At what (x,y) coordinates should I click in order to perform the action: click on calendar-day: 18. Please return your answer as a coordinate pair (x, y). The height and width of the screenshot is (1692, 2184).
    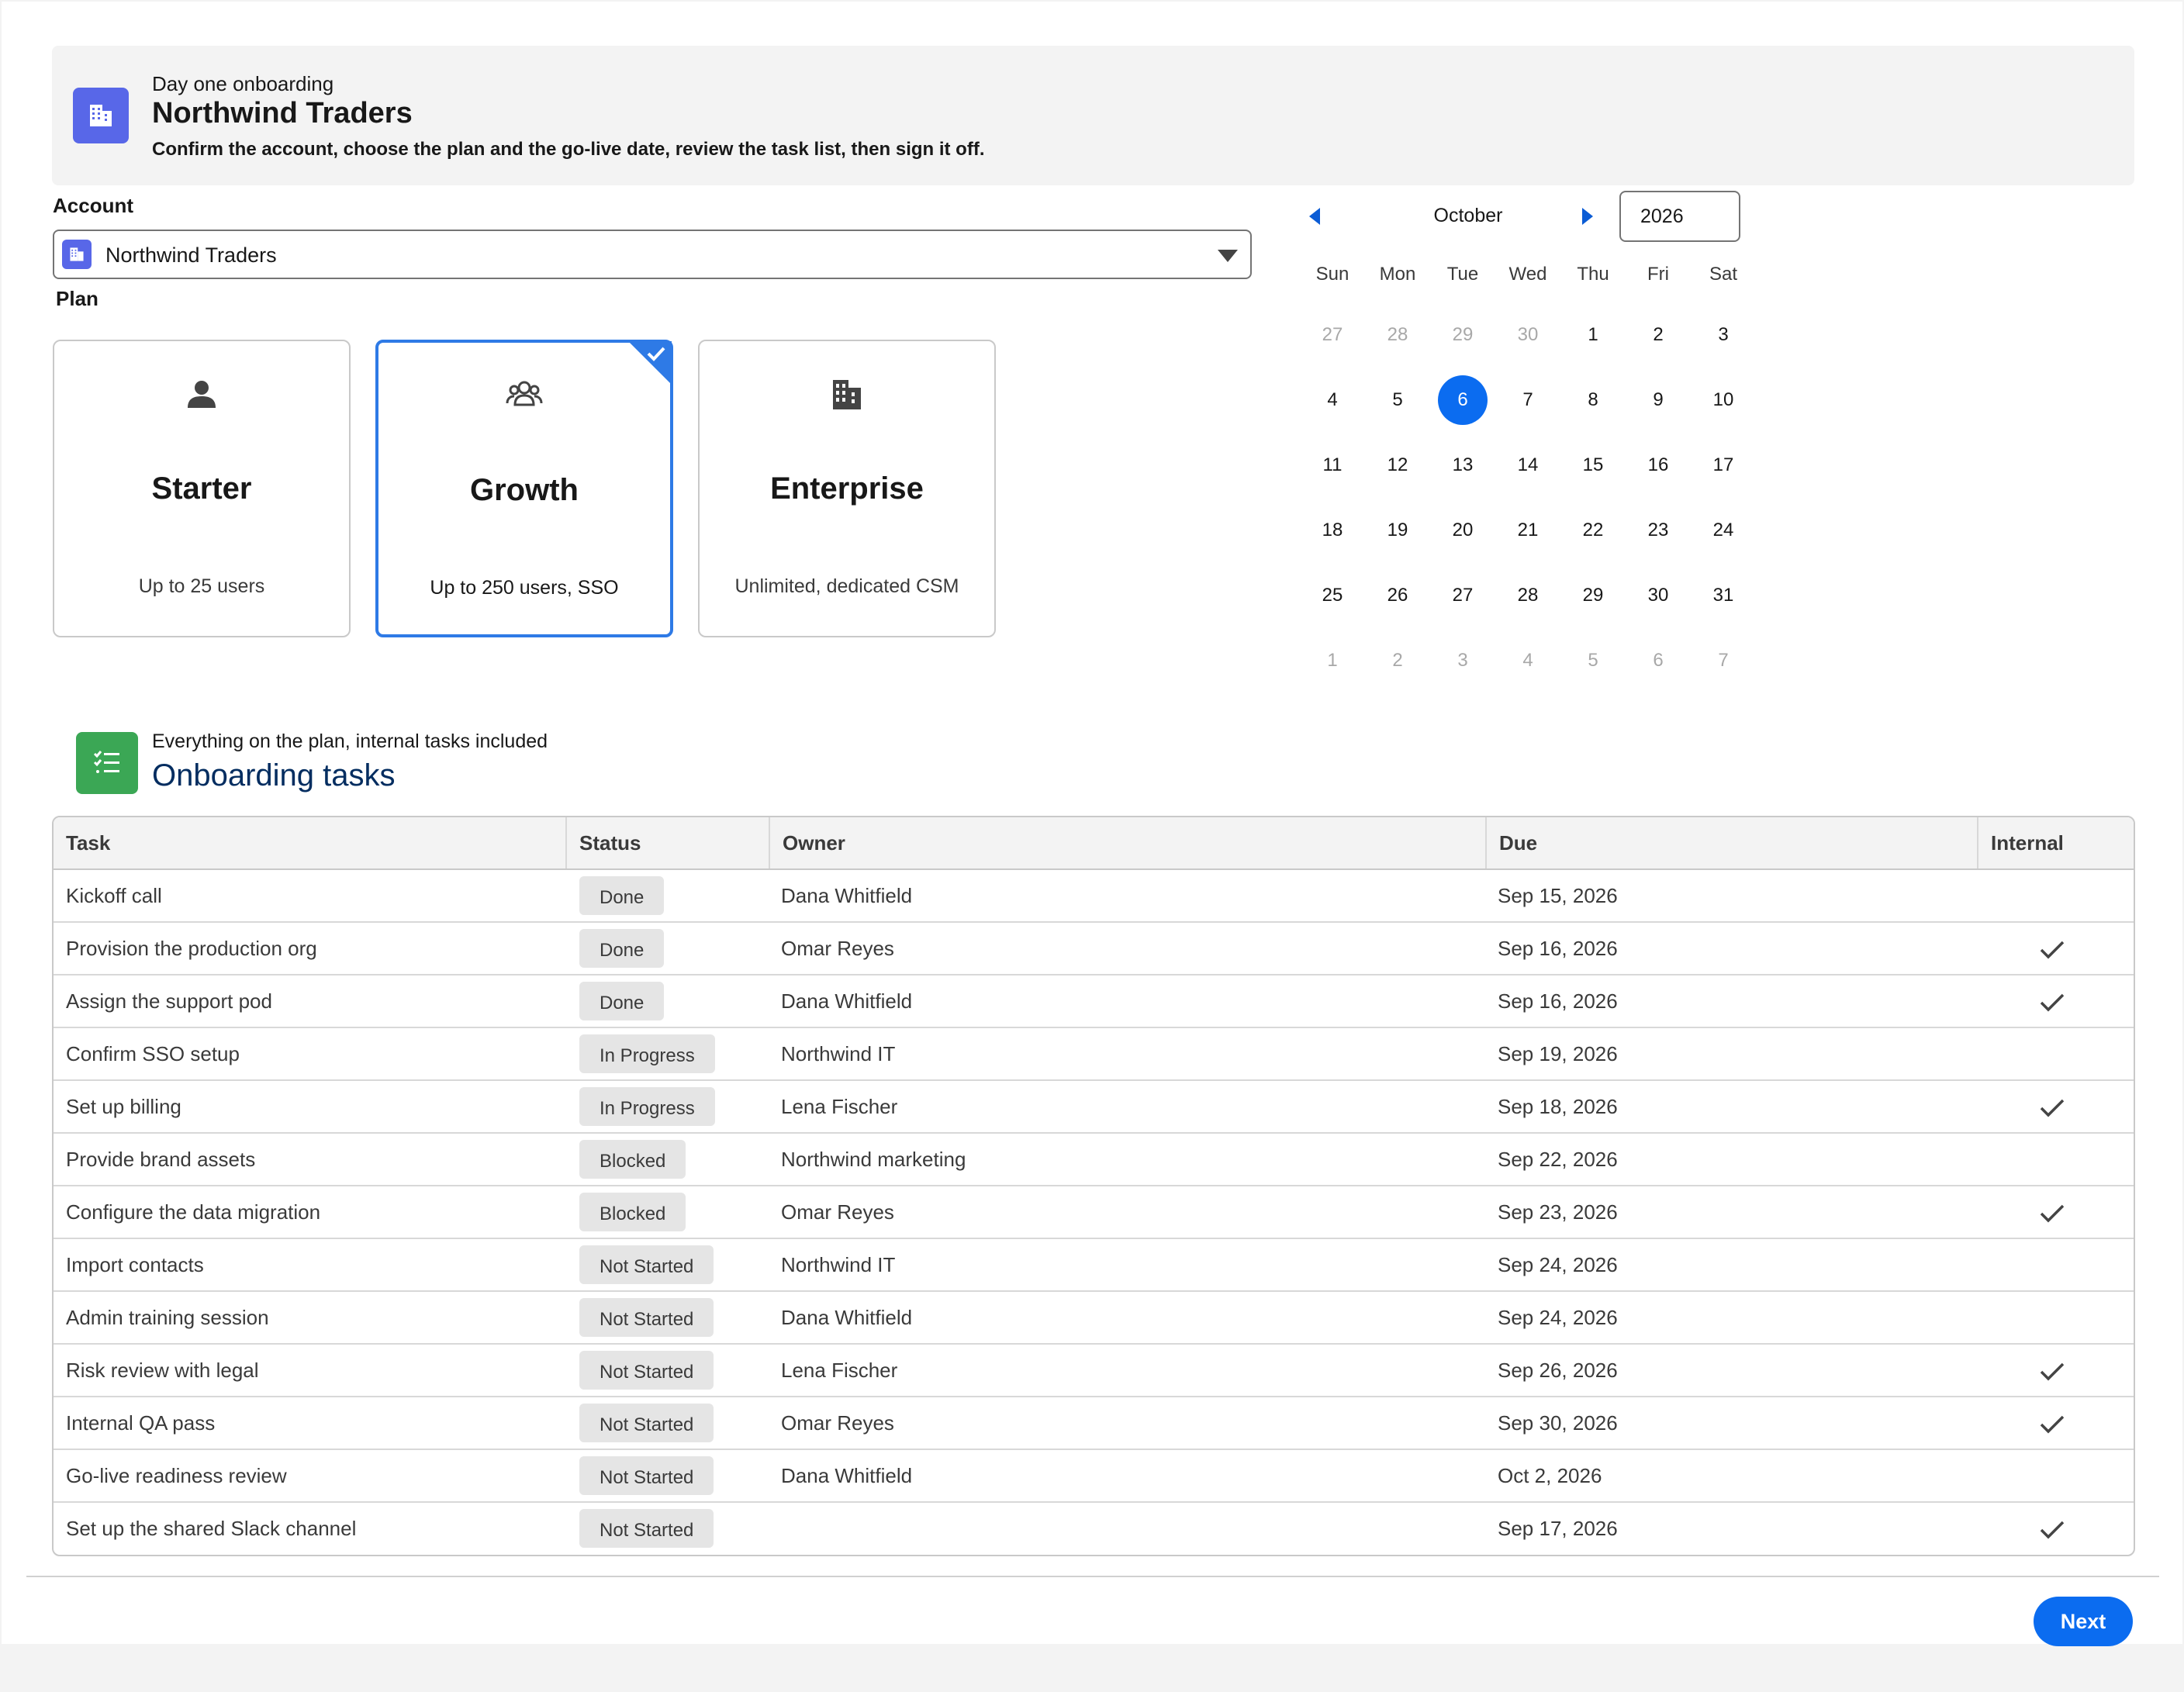
    Looking at the image, I should click on (1332, 531).